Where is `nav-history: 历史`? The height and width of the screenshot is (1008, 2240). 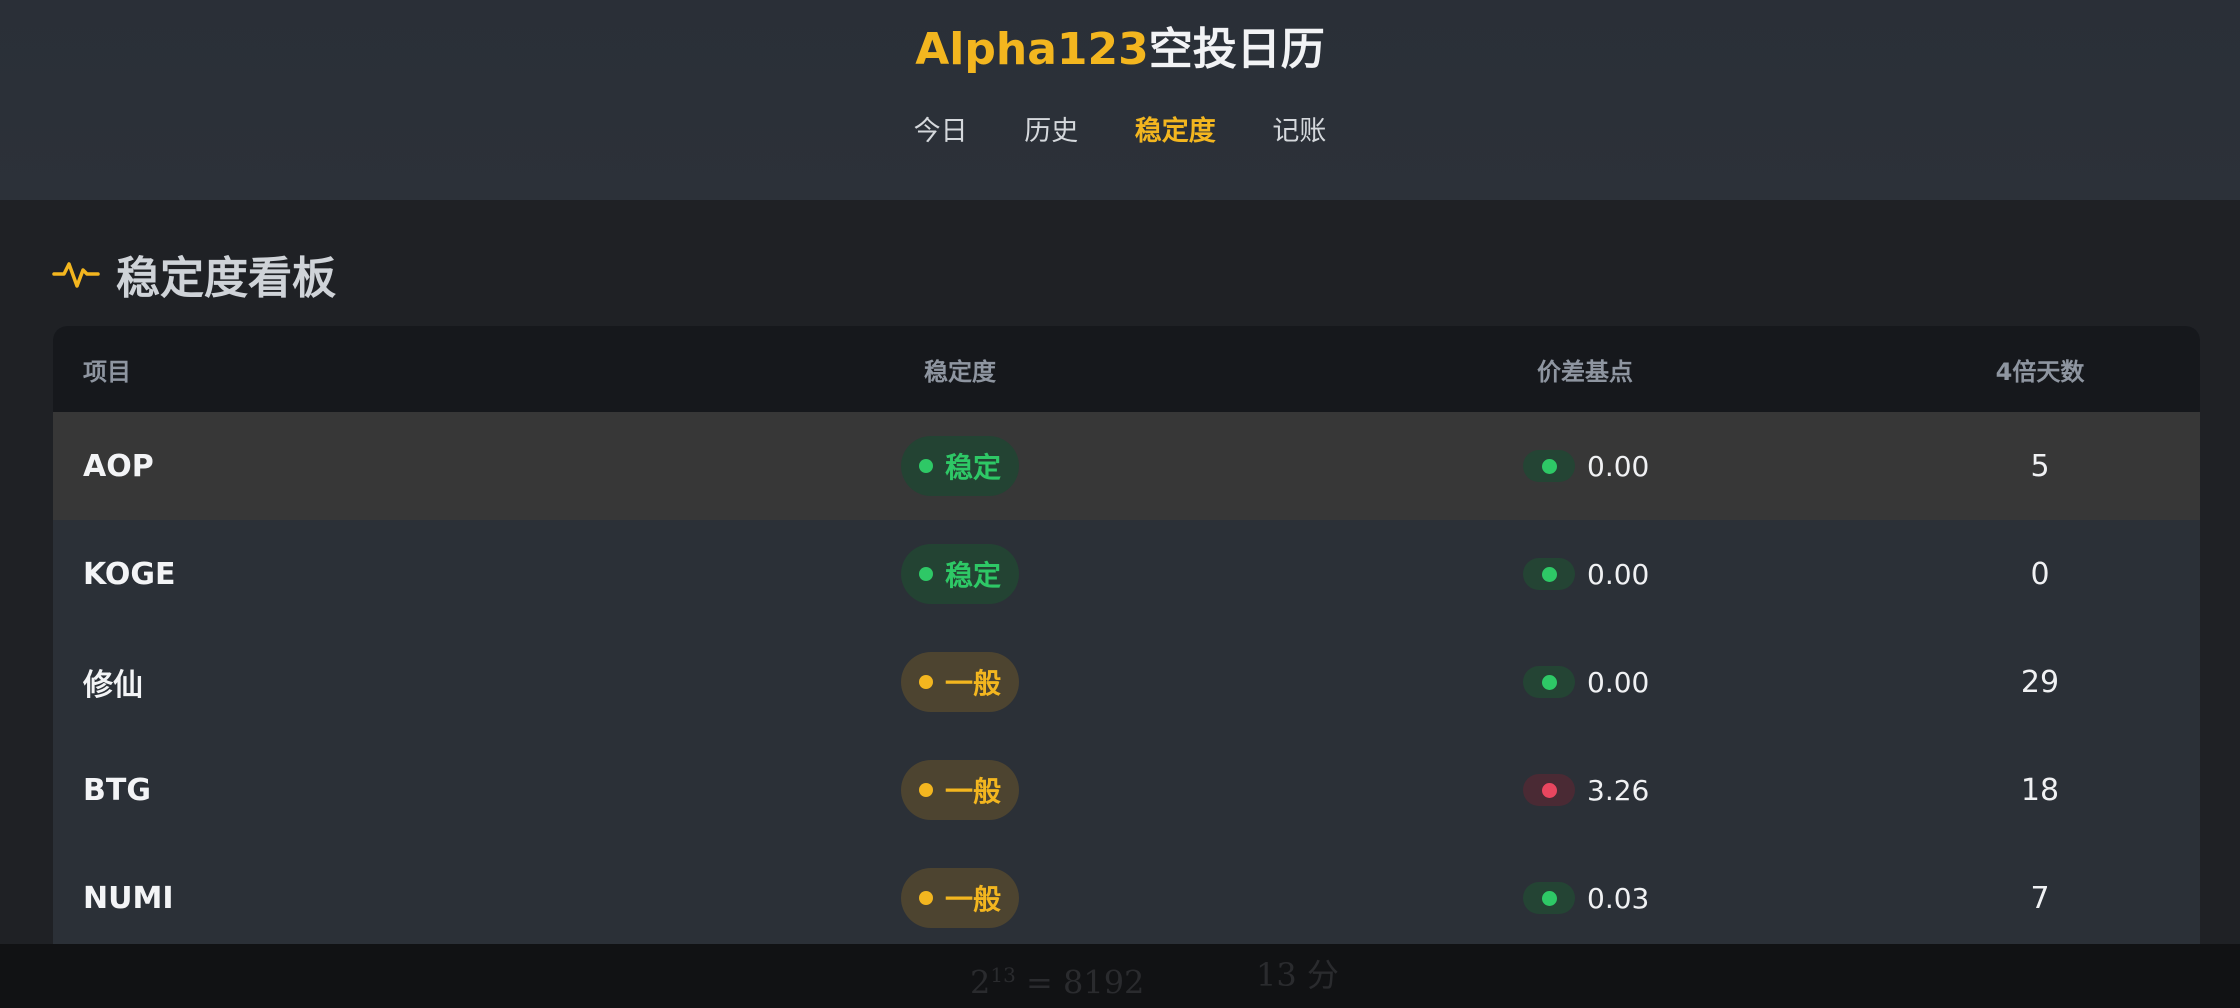
nav-history: 历史 is located at coordinates (1051, 132).